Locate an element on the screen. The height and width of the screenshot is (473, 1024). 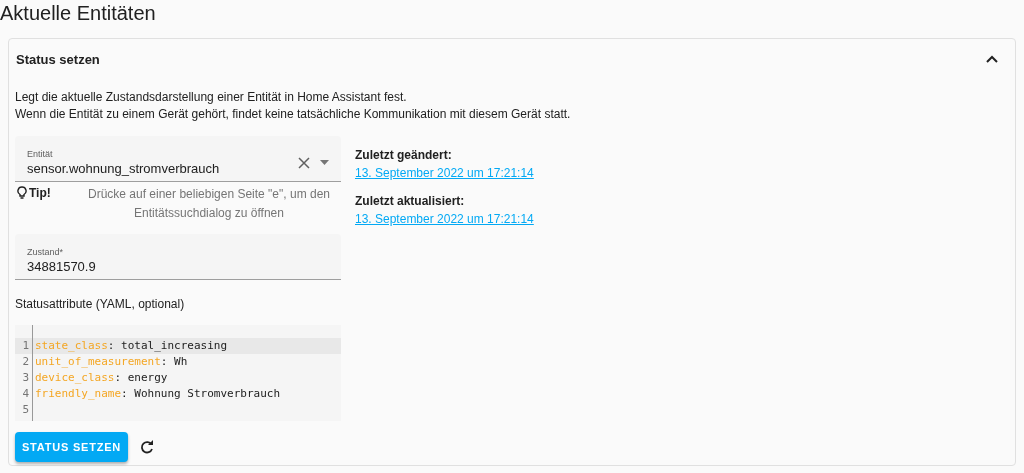
yaml-key: friendly_name is located at coordinates (78, 393).